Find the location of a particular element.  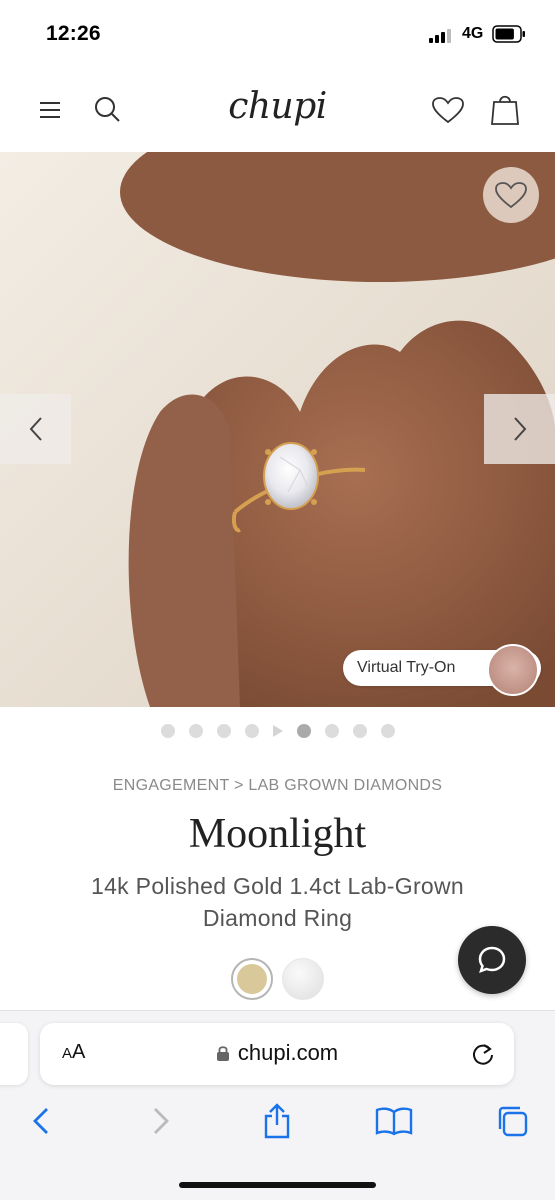

next-image-button is located at coordinates (519, 429).